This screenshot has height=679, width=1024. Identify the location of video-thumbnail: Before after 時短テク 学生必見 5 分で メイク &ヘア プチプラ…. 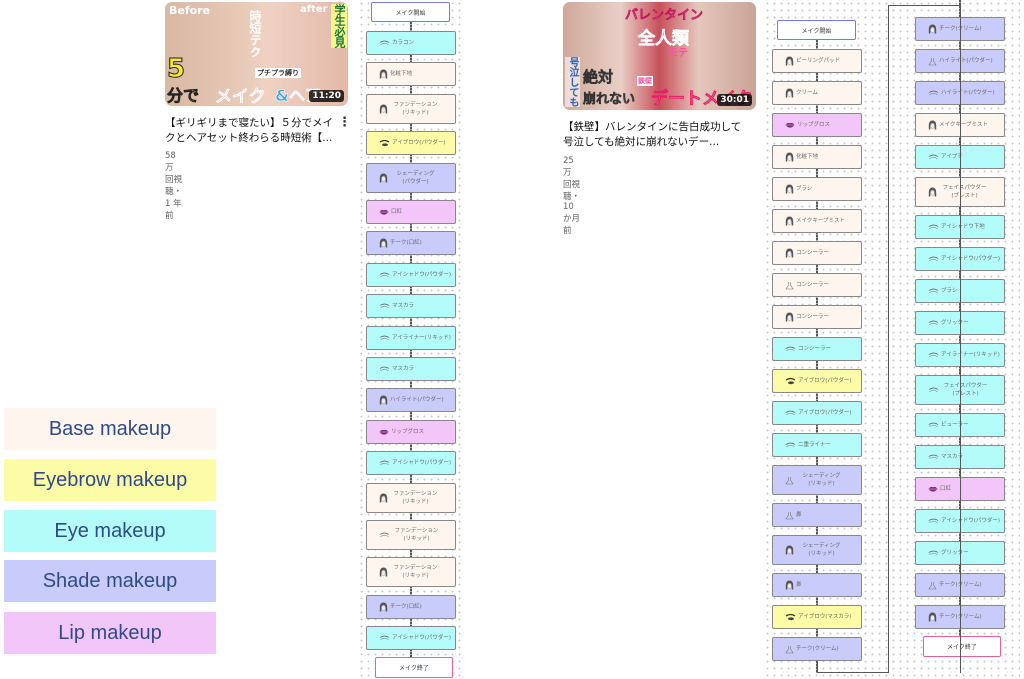
(256, 54).